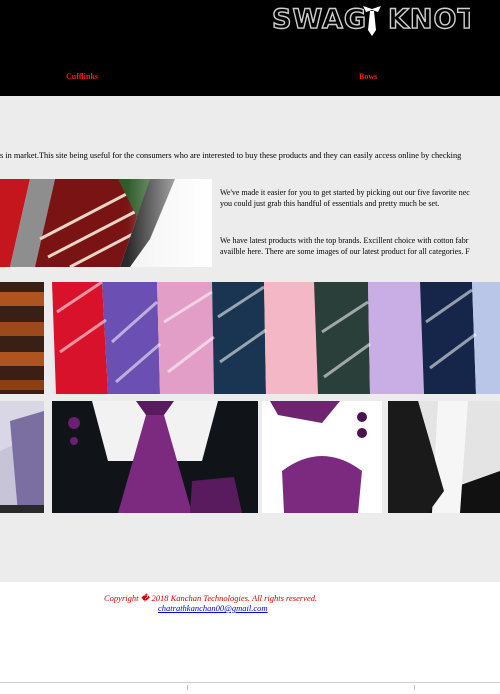 Image resolution: width=500 pixels, height=694 pixels. I want to click on nav-link-bows: Bows, so click(368, 76).